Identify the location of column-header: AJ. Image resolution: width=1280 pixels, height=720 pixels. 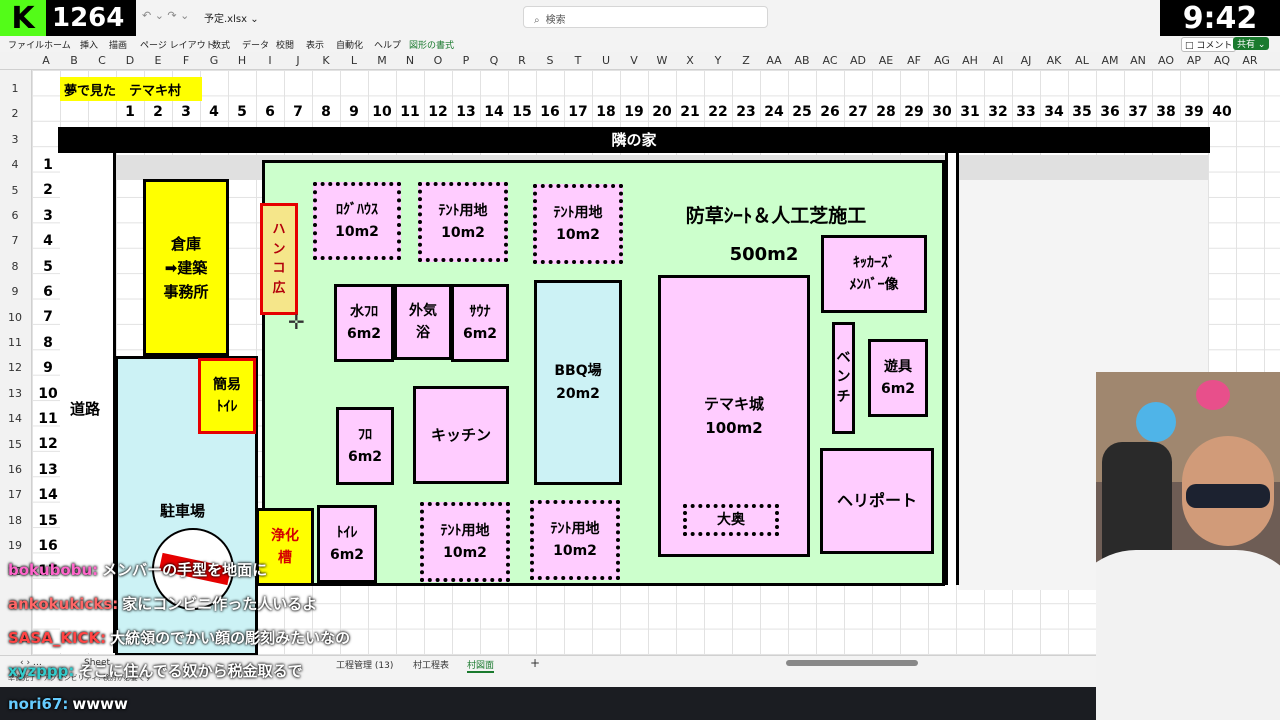
(1026, 60).